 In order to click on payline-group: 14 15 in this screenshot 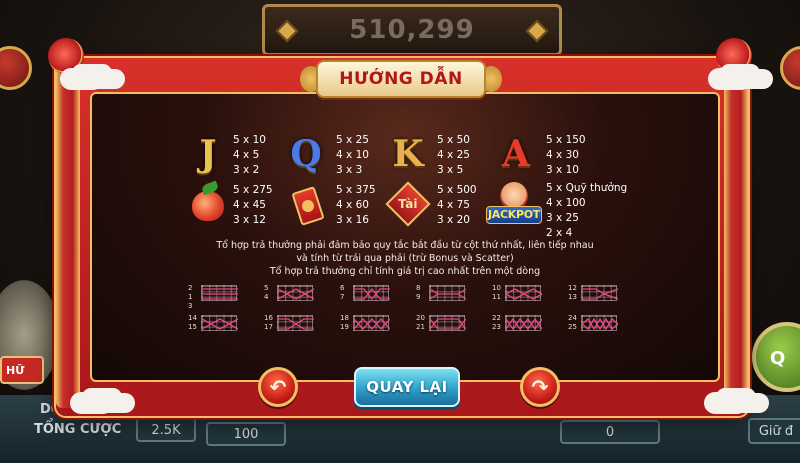, I will do `click(223, 322)`.